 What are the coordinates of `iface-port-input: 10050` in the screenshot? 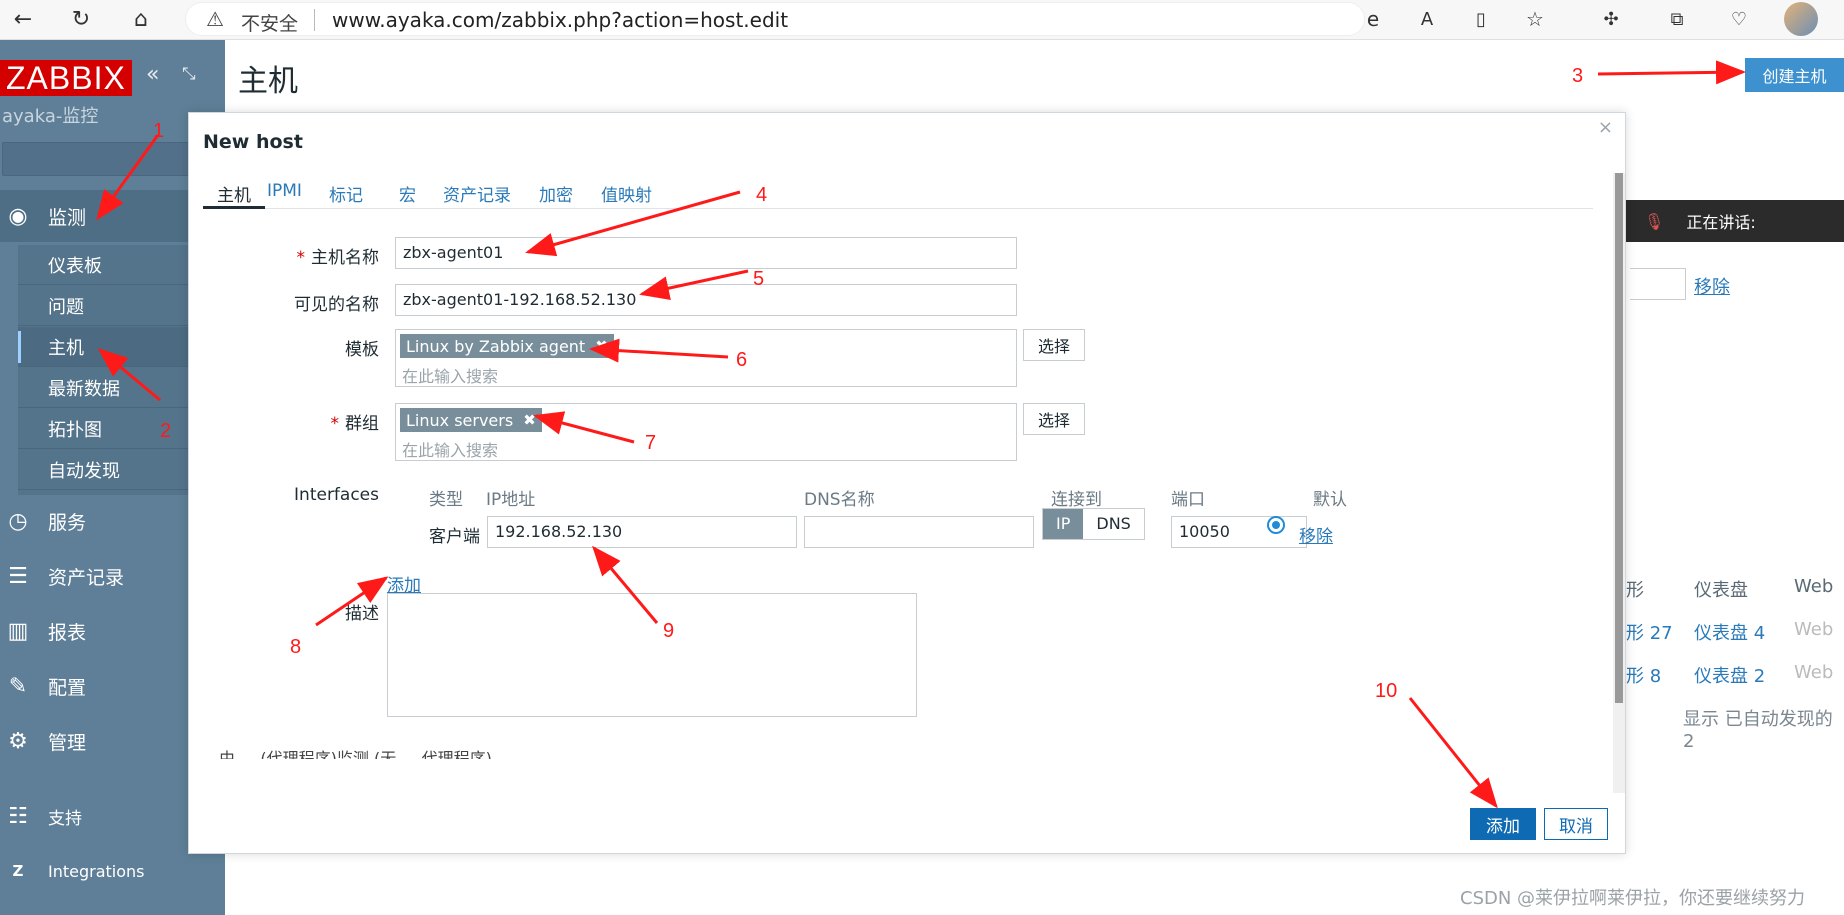 It's located at (1239, 532).